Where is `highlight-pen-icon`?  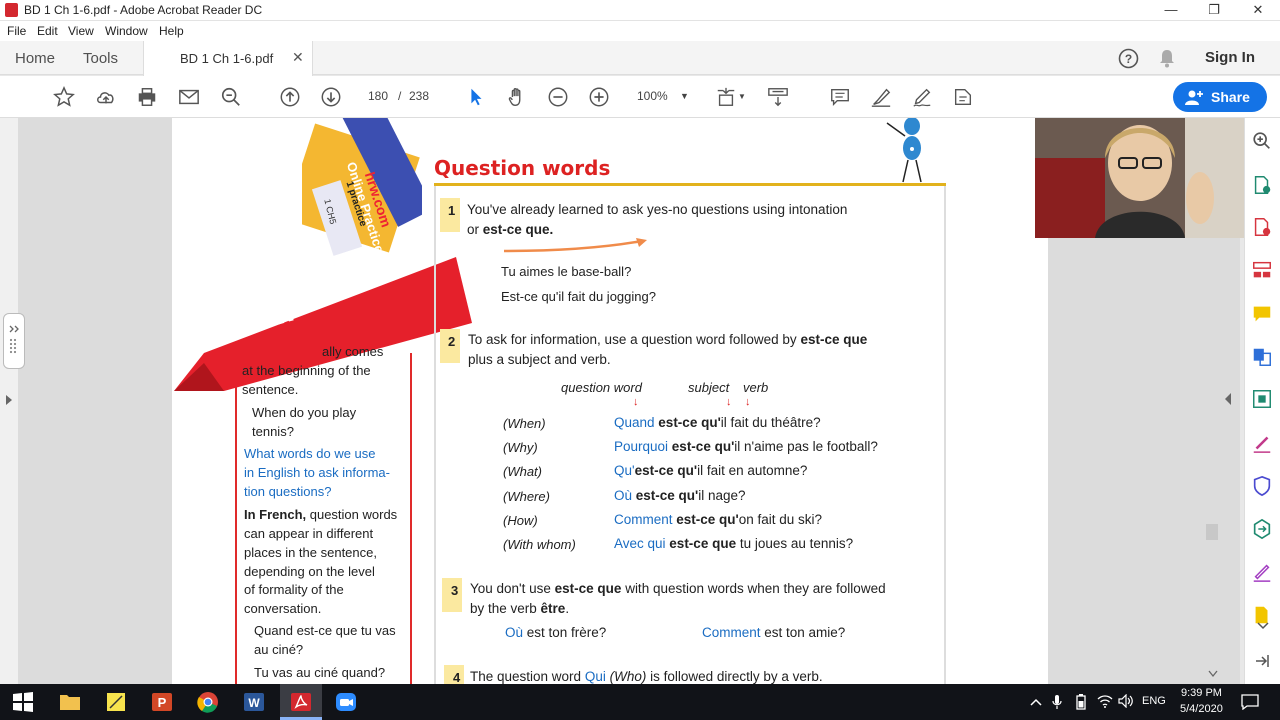 highlight-pen-icon is located at coordinates (881, 97).